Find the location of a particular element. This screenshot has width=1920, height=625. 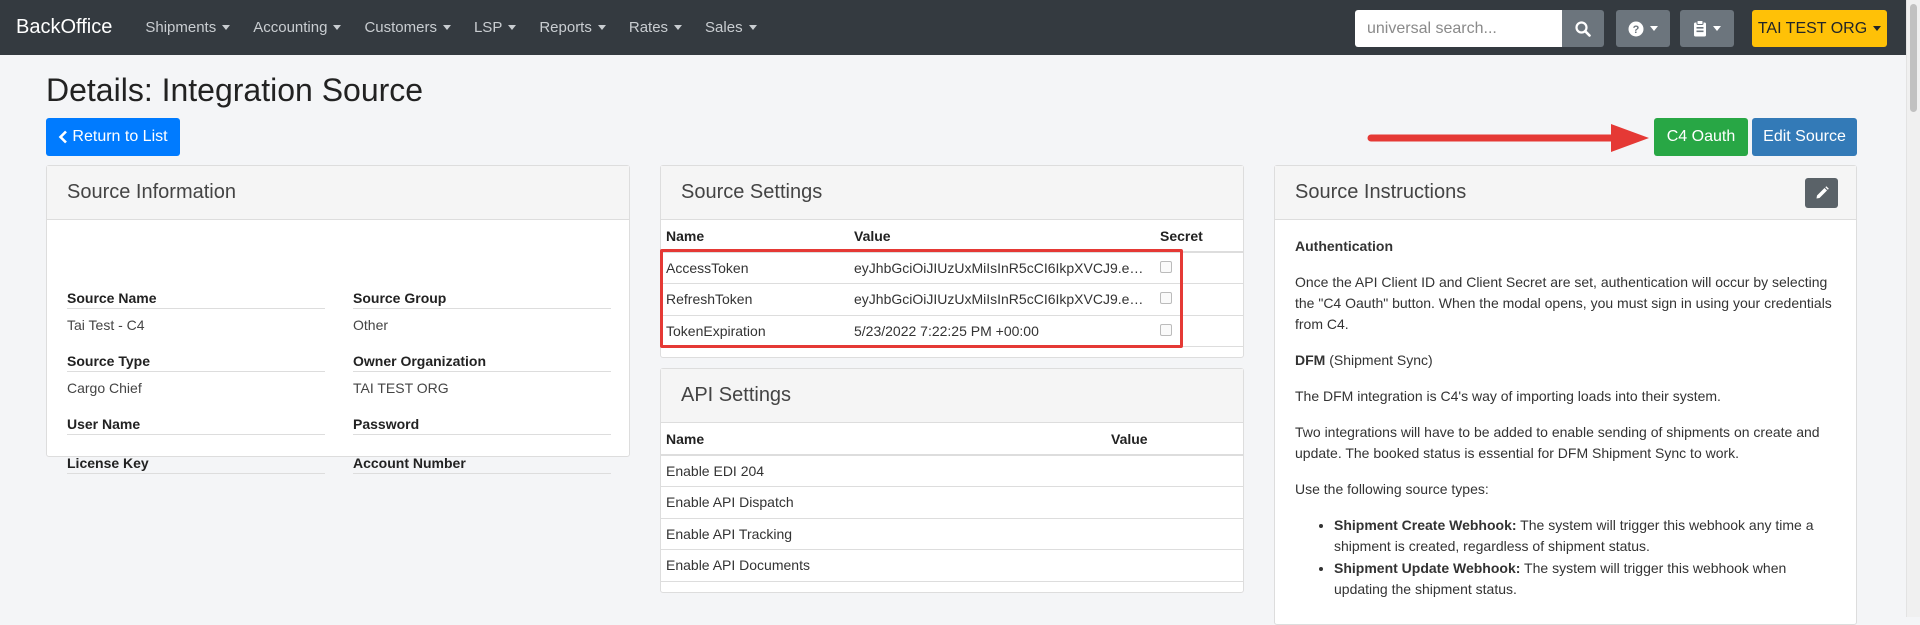

table-header-row: Name Value is located at coordinates (952, 439).